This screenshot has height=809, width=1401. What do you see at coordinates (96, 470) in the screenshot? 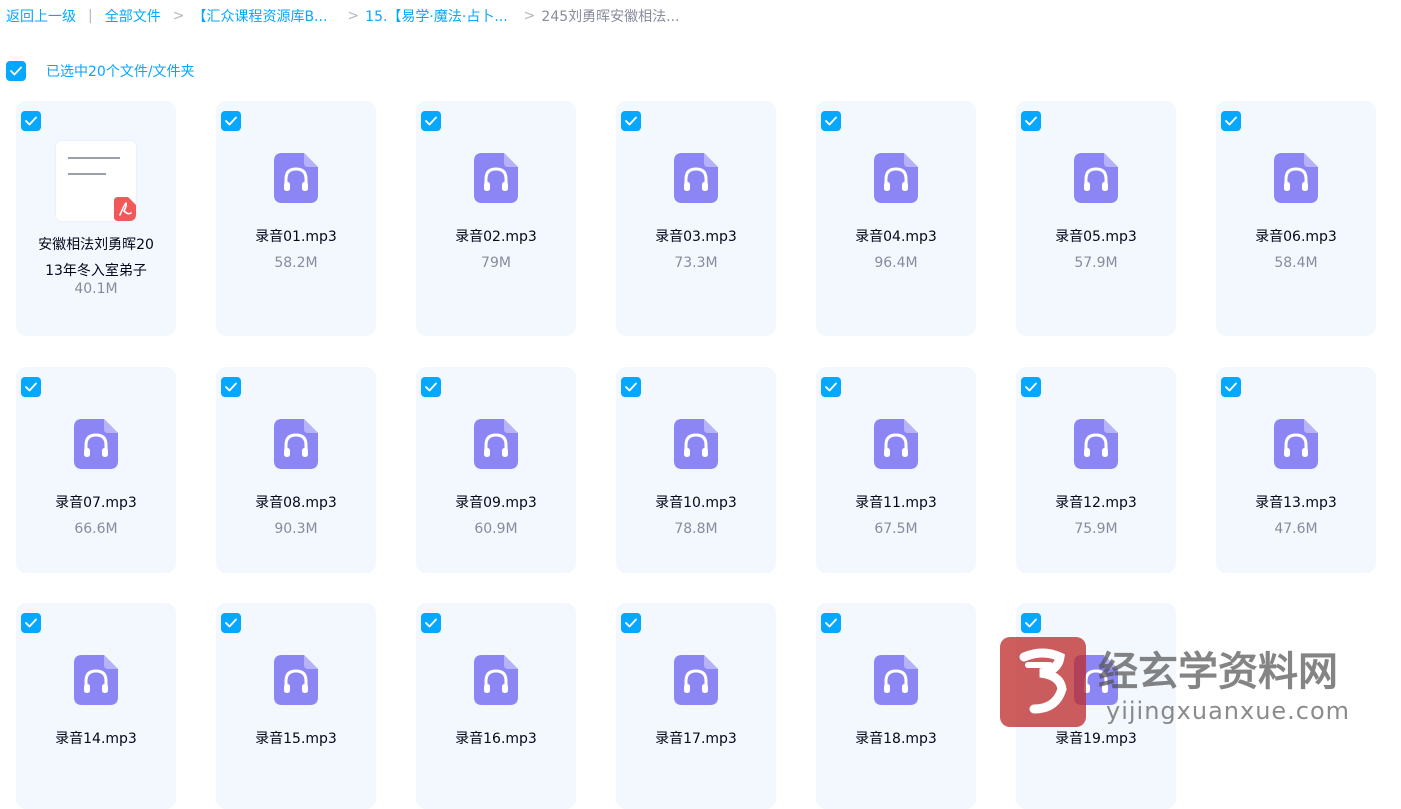
I see `file-card: 录音07.mp3 66.6M` at bounding box center [96, 470].